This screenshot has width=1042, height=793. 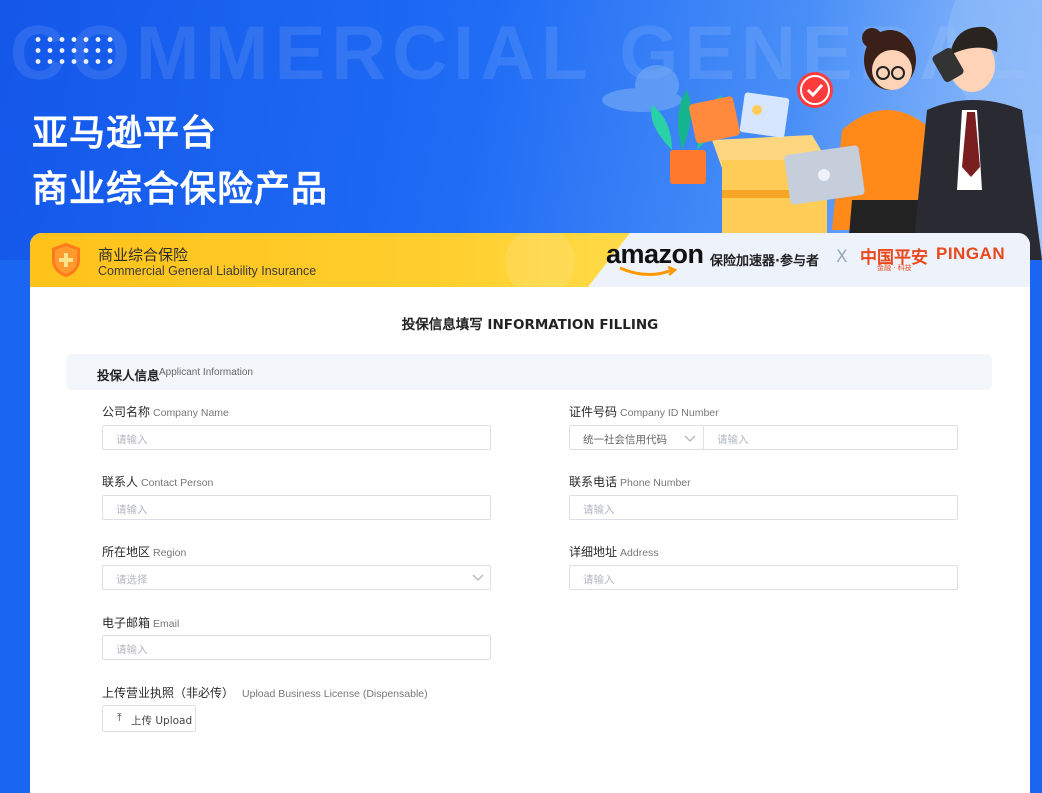 I want to click on hero-illustration, so click(x=822, y=130).